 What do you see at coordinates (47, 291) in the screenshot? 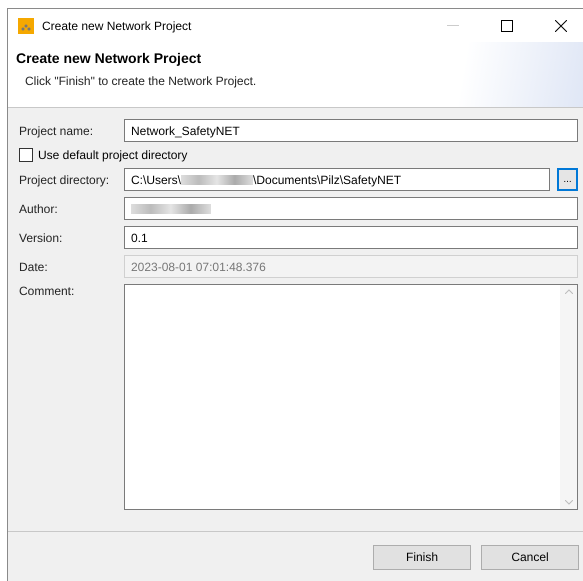
I see `field-label: Comment:` at bounding box center [47, 291].